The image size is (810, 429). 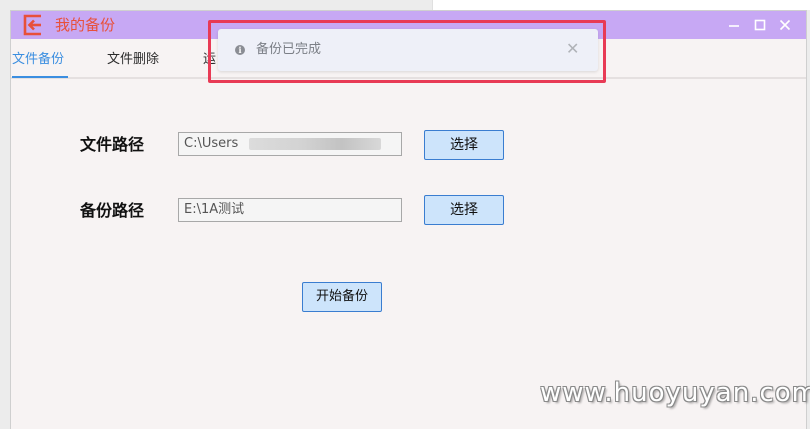 What do you see at coordinates (432, 5) in the screenshot?
I see `background-divider` at bounding box center [432, 5].